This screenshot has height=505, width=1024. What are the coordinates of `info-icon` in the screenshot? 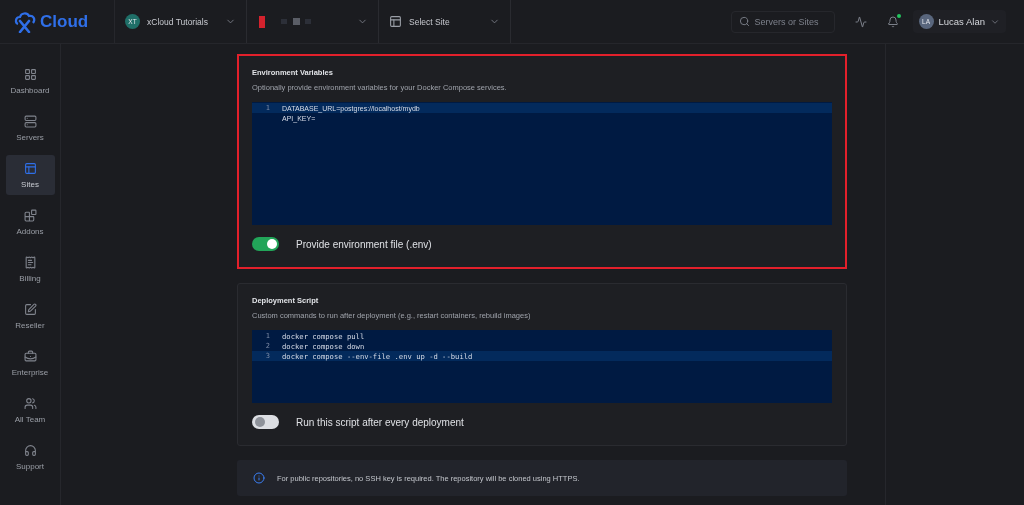 It's located at (259, 478).